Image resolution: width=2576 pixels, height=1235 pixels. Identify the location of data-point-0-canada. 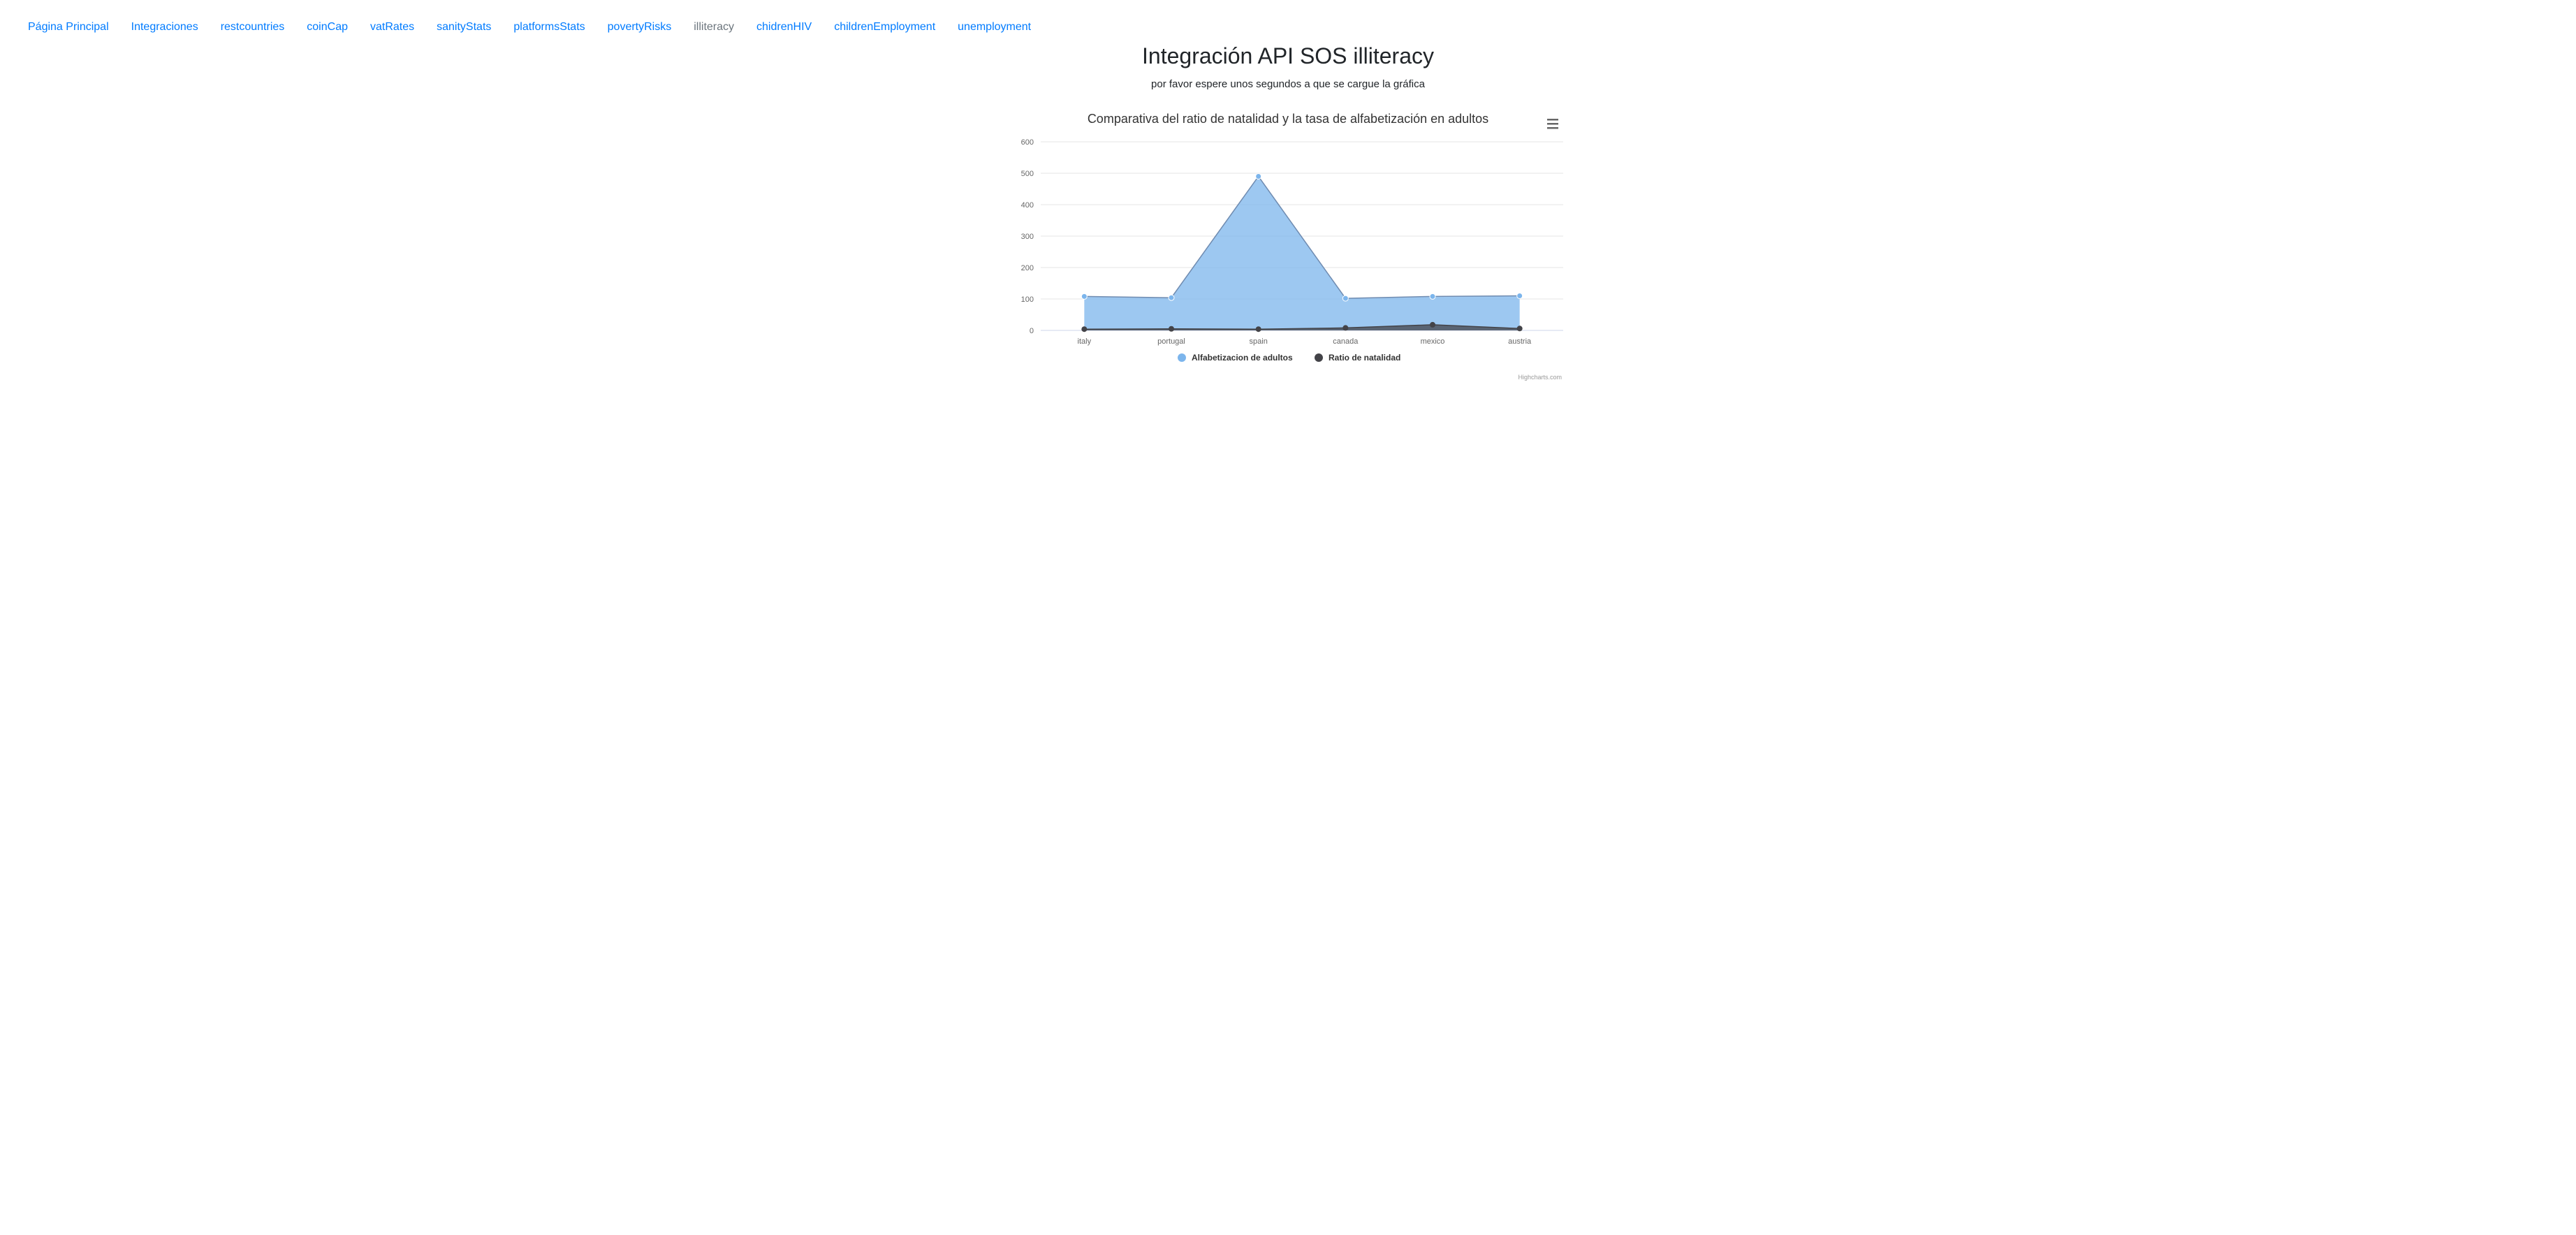
(1345, 298).